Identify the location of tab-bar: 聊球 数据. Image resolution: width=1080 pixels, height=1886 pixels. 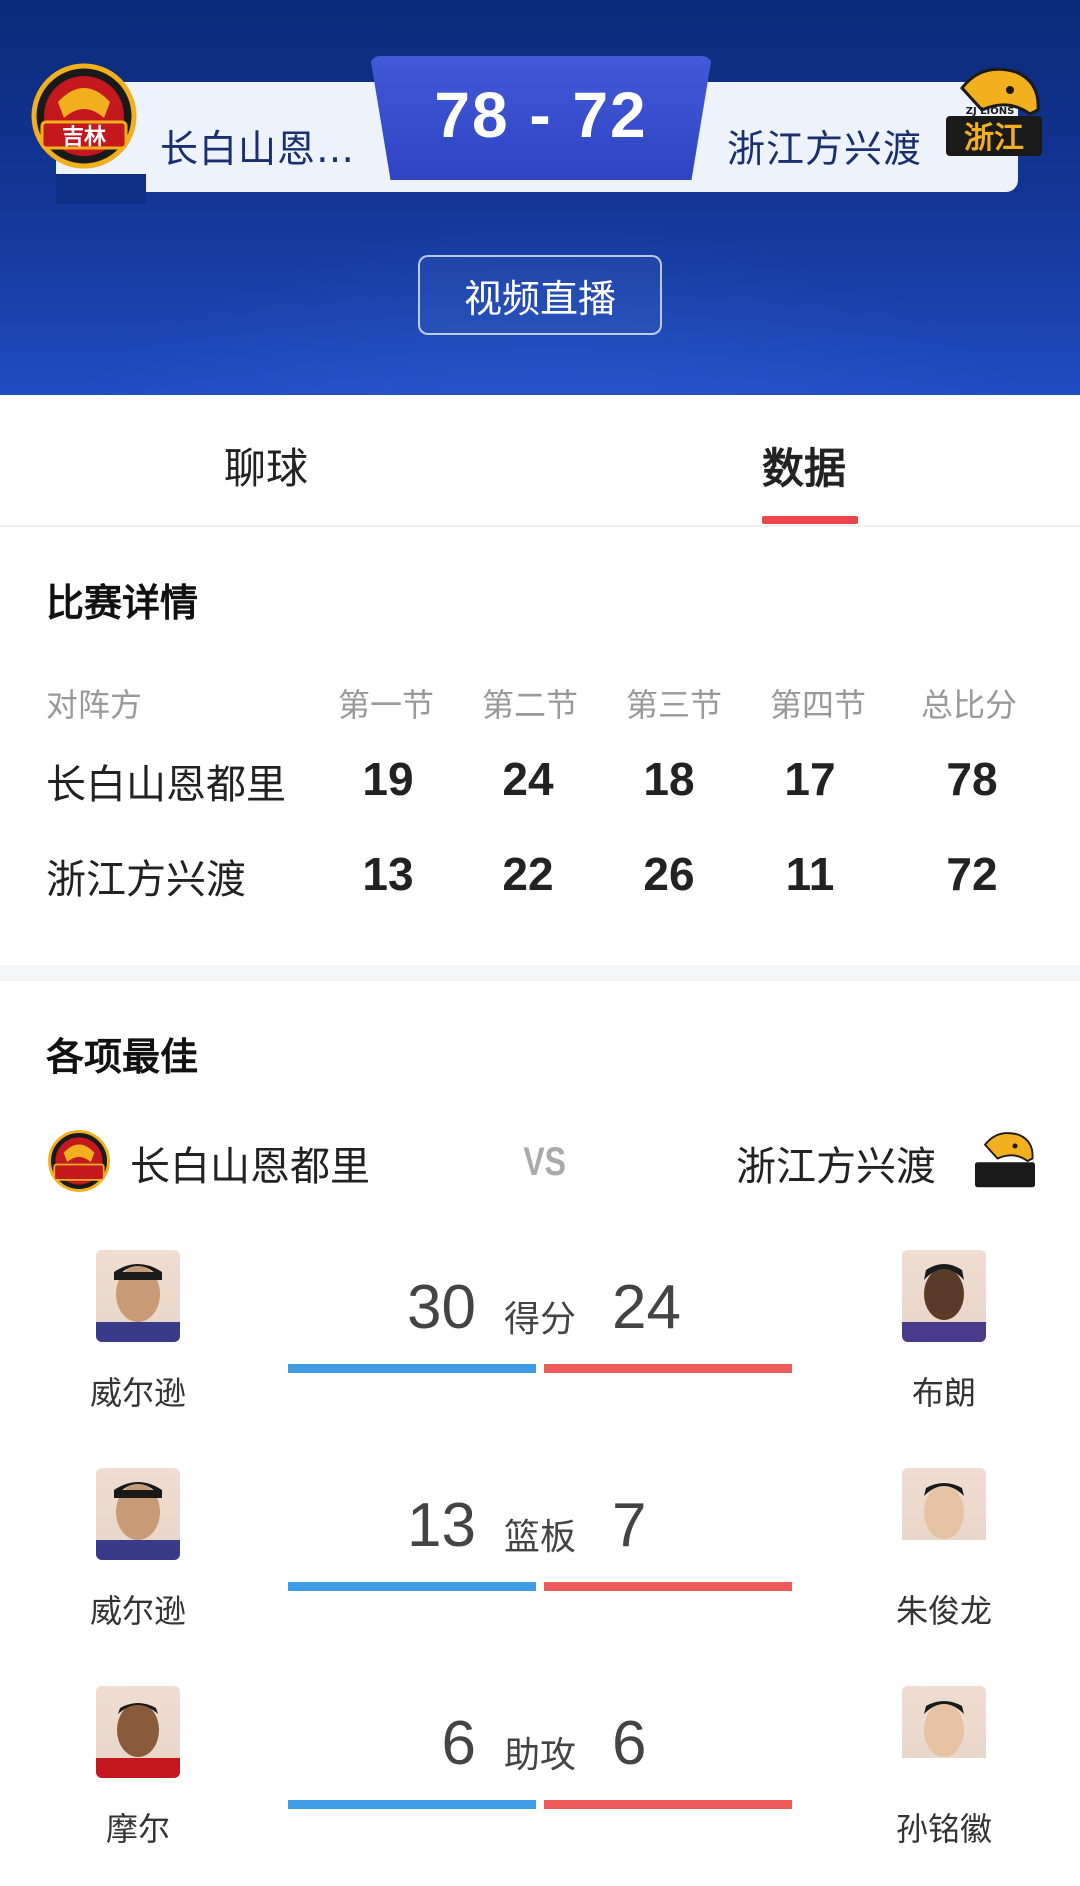
(540, 461).